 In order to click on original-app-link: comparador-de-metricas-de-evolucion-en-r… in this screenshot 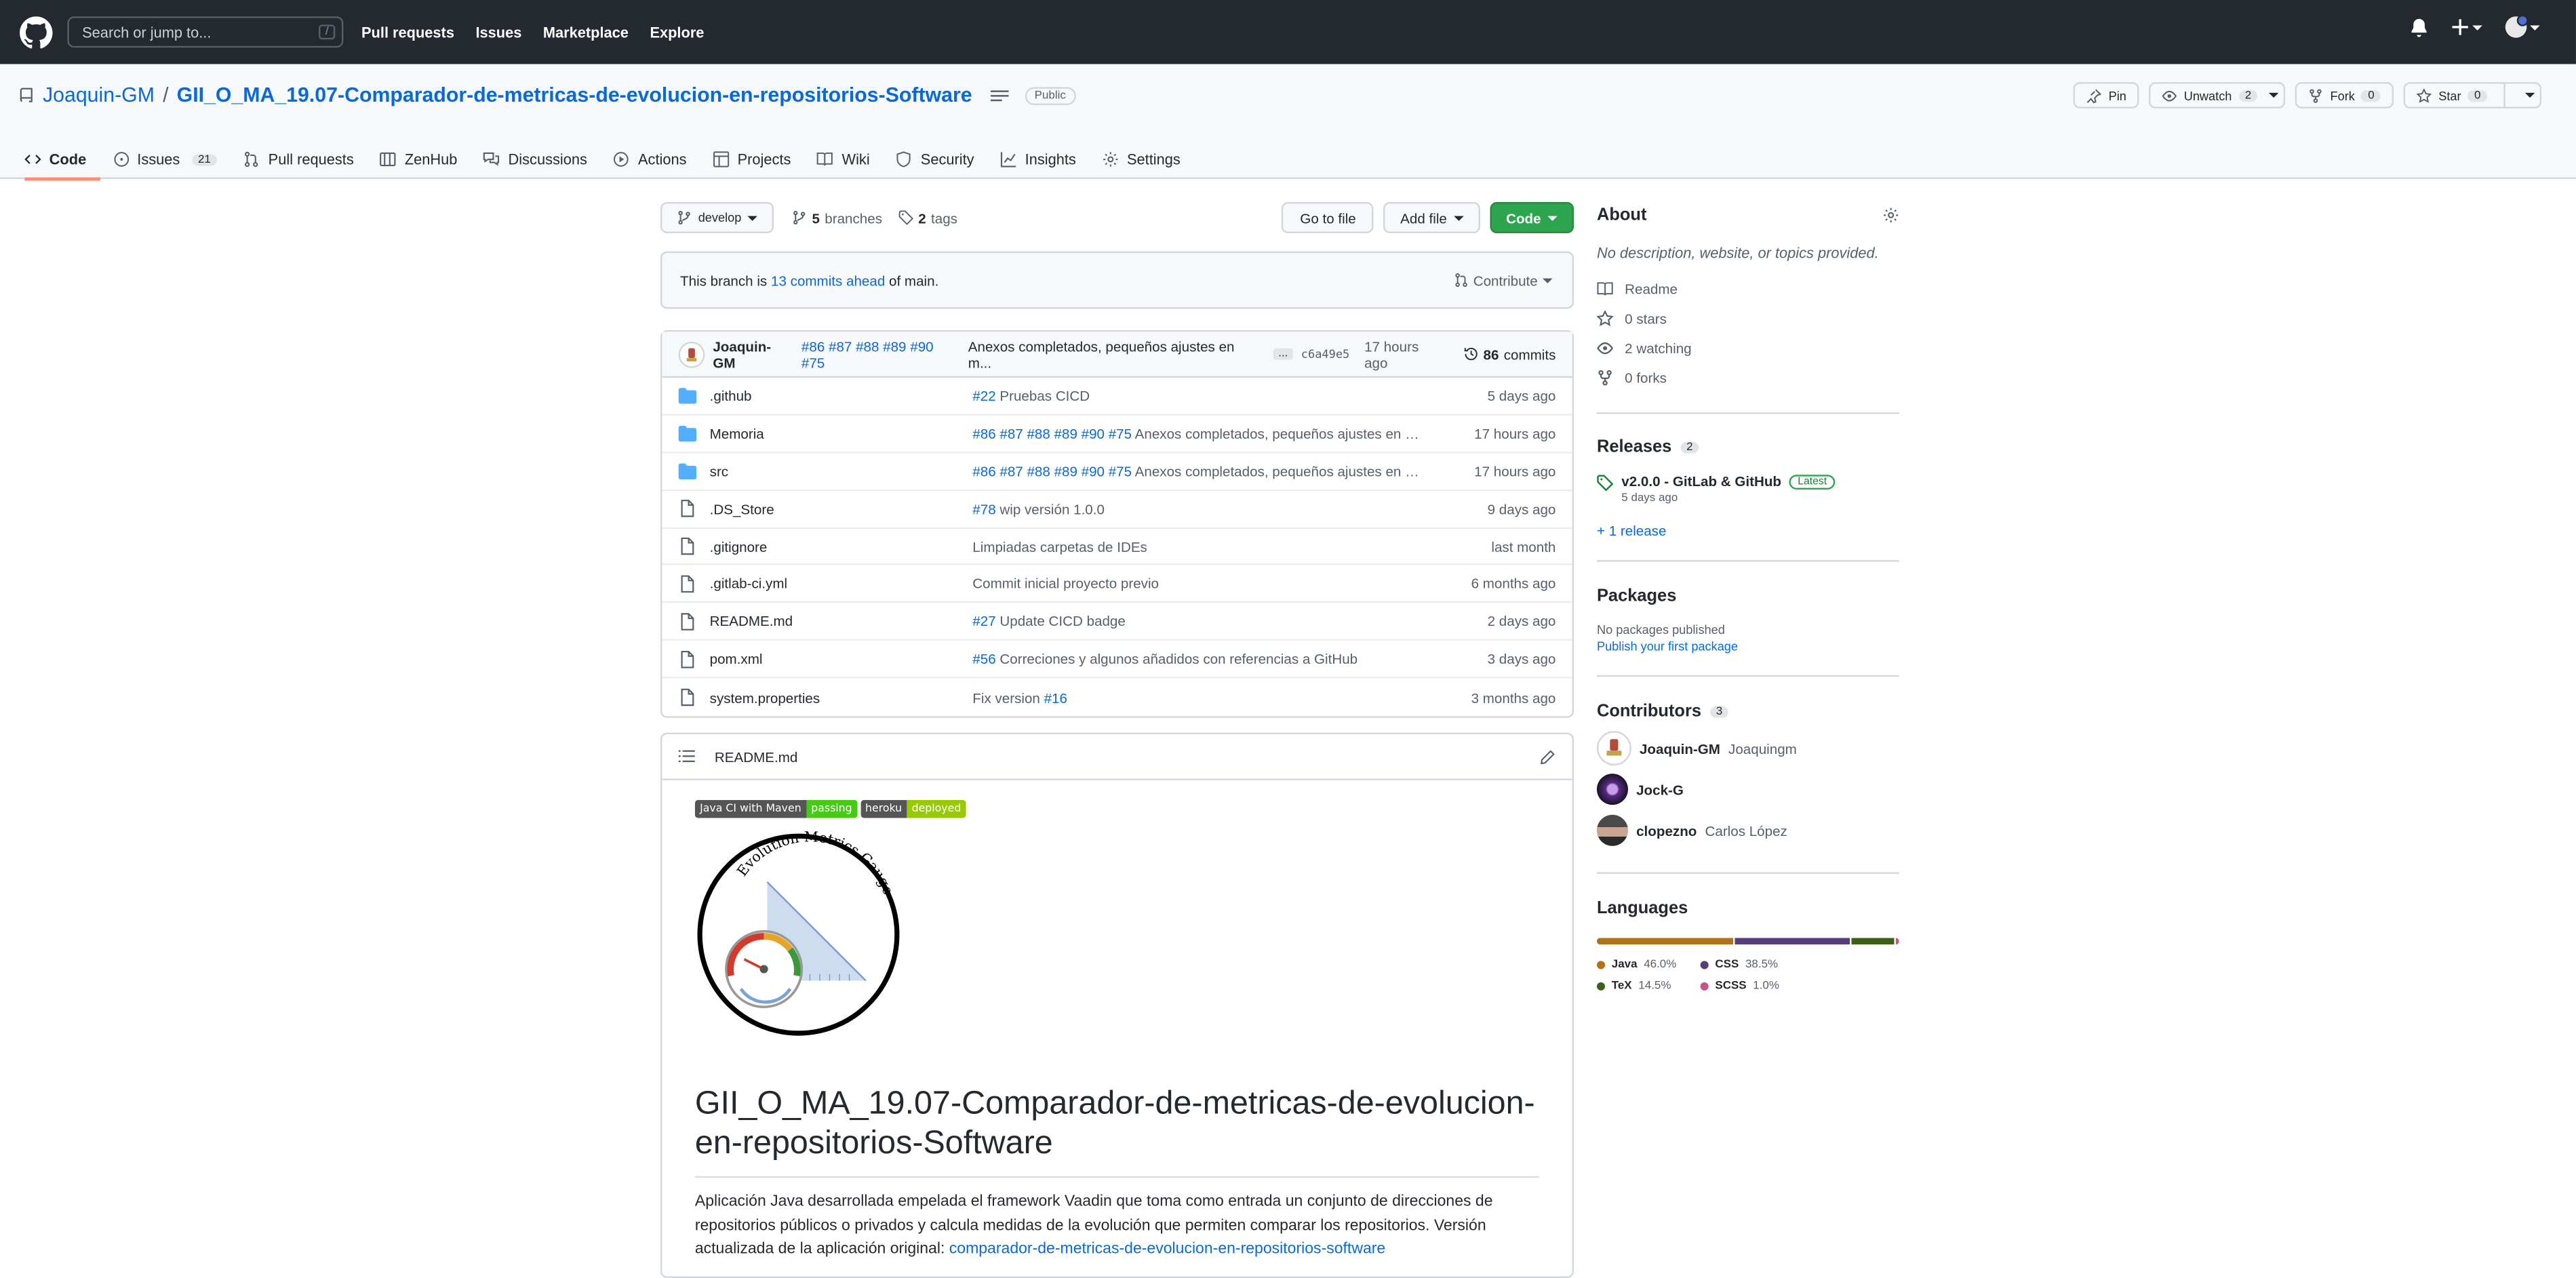, I will do `click(1167, 1249)`.